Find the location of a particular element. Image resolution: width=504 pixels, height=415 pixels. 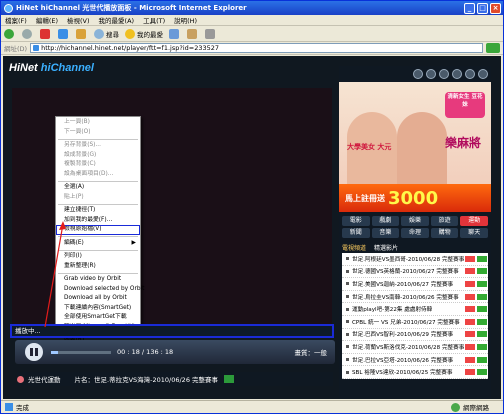

logo-hinet: HiNet is located at coordinates (23, 68).